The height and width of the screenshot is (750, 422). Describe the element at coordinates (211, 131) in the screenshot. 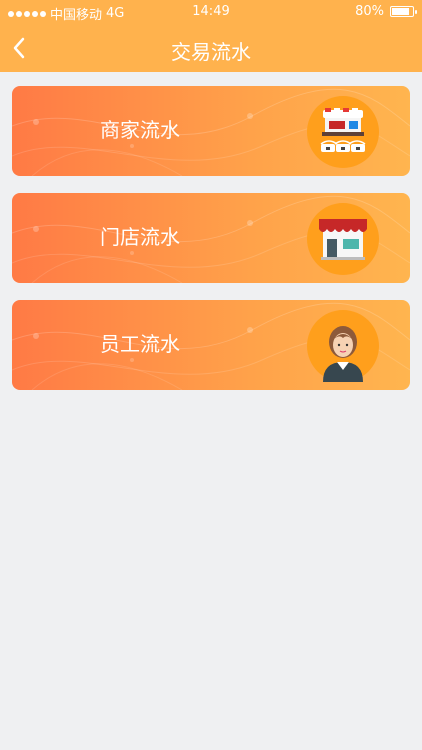

I see `merchant-transactions-card: 商家流水` at that location.